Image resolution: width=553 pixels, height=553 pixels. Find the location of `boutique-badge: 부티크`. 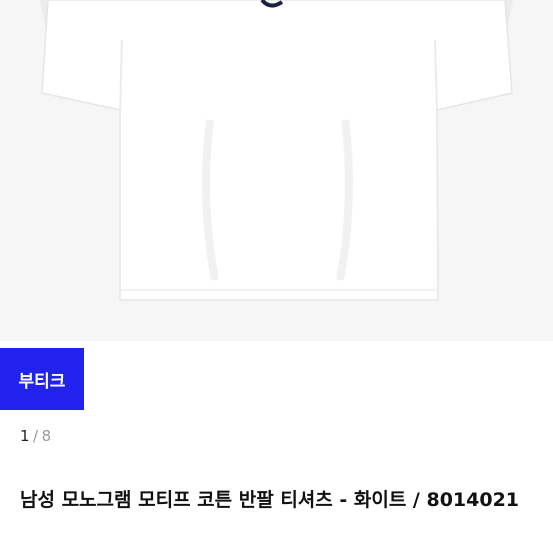

boutique-badge: 부티크 is located at coordinates (42, 379).